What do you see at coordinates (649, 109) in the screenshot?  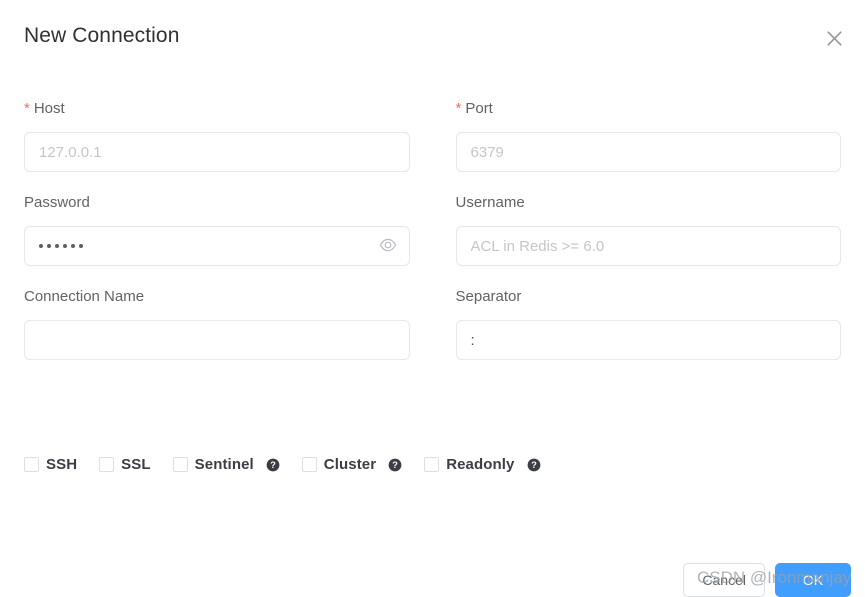 I see `port-label: * Port` at bounding box center [649, 109].